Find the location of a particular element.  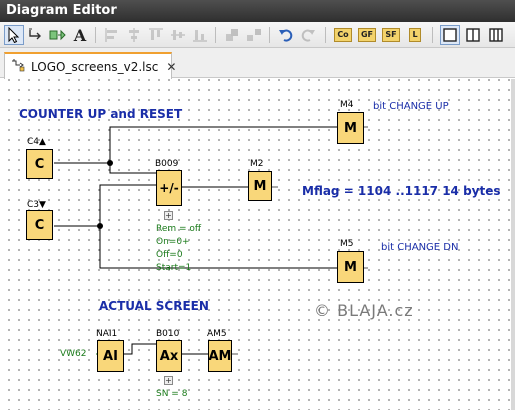

block-tool-icon is located at coordinates (58, 35).